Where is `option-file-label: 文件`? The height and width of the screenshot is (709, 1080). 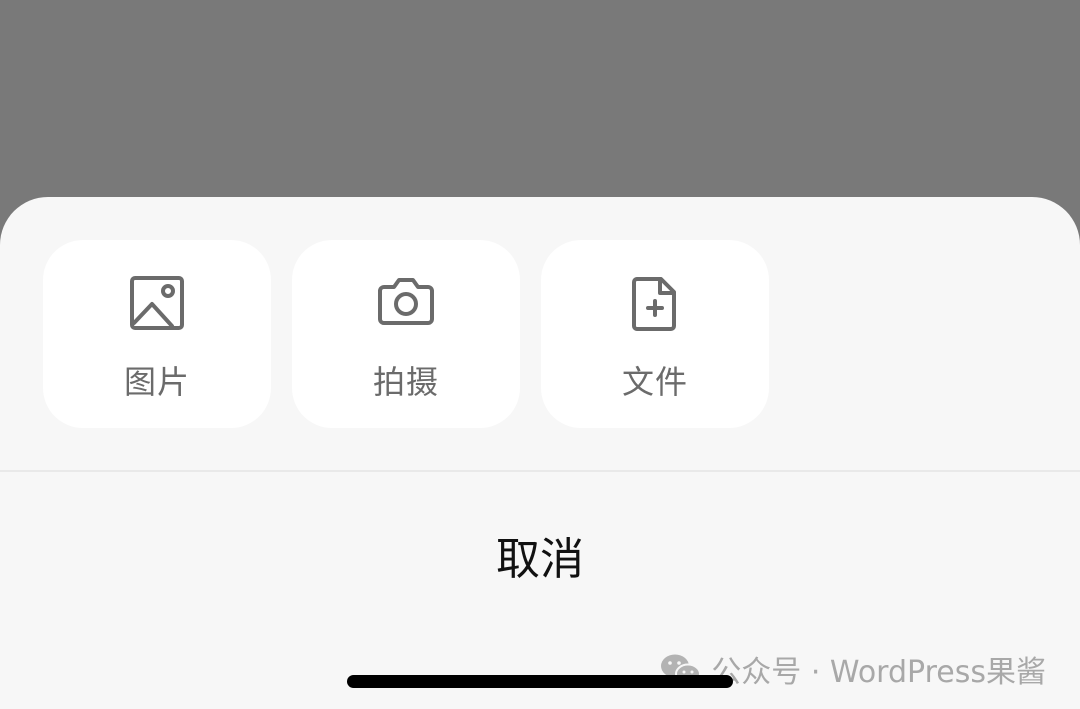
option-file-label: 文件 is located at coordinates (654, 382).